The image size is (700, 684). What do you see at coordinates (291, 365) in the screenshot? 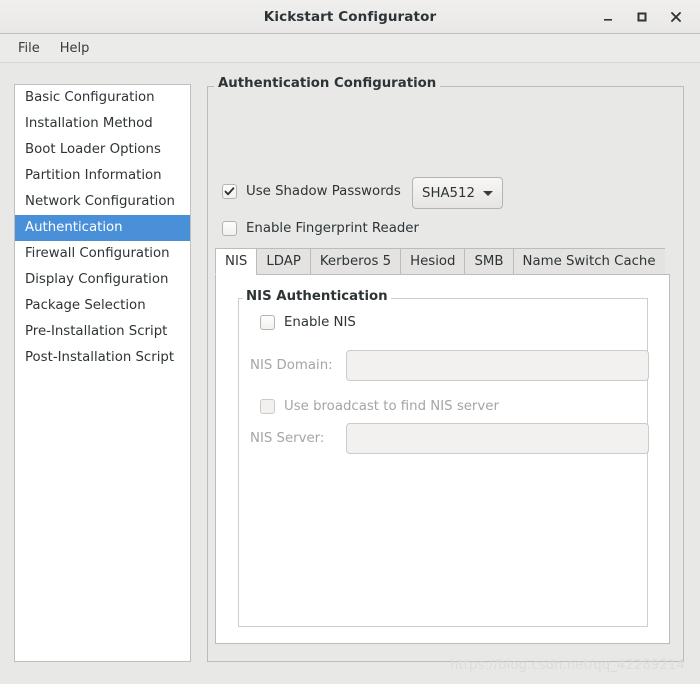
I see `nis-domain-label: NIS Domain:` at bounding box center [291, 365].